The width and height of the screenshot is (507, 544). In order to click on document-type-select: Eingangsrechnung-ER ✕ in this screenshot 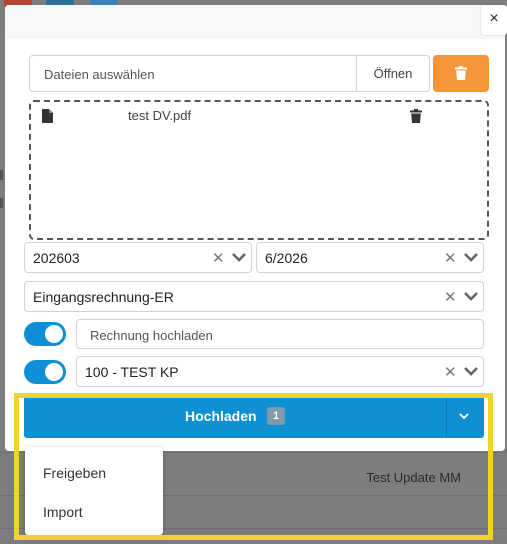, I will do `click(254, 296)`.